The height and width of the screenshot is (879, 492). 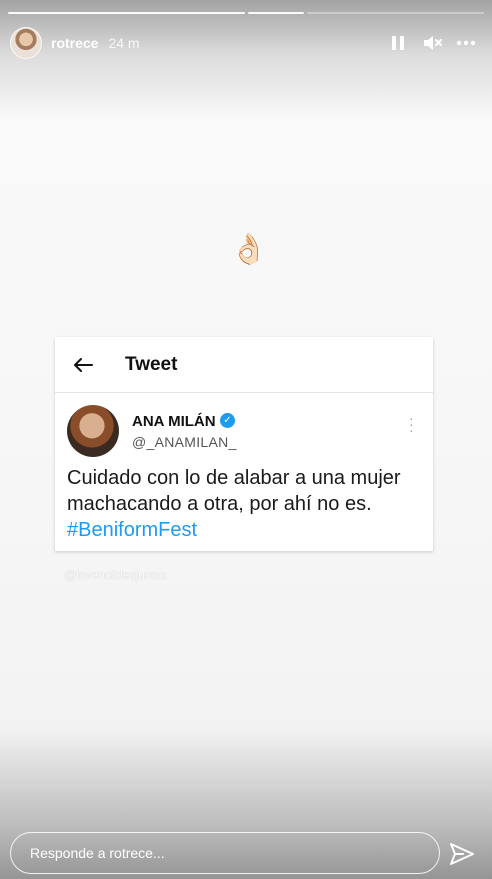 What do you see at coordinates (26, 43) in the screenshot?
I see `avatar` at bounding box center [26, 43].